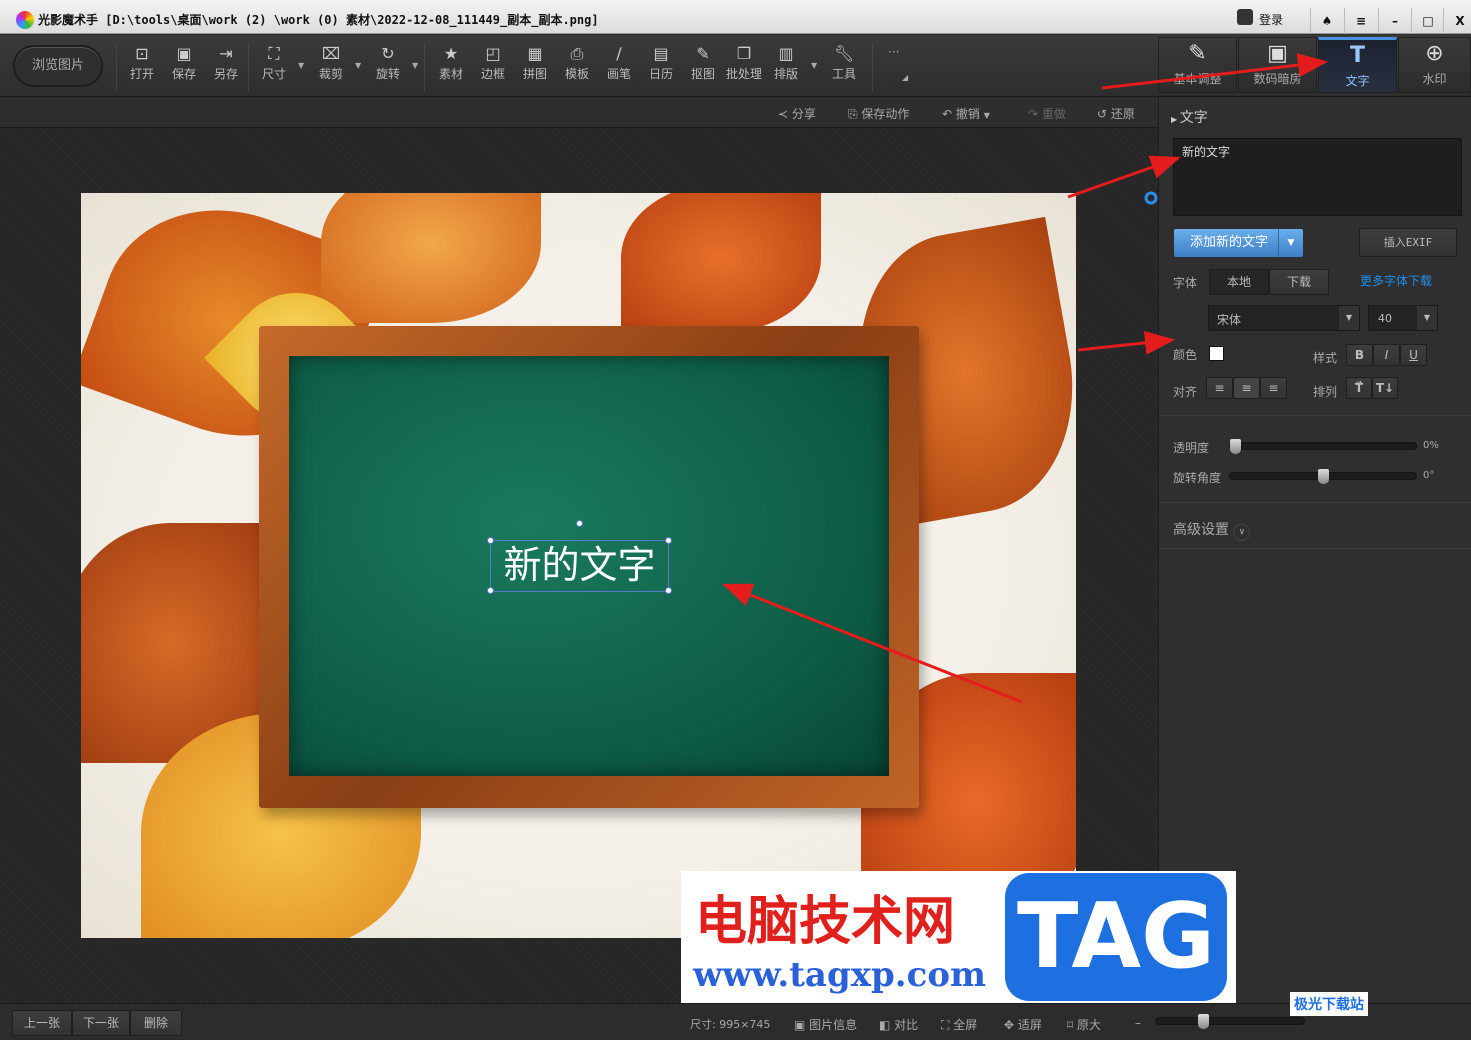  I want to click on label: 原大, so click(1088, 1025).